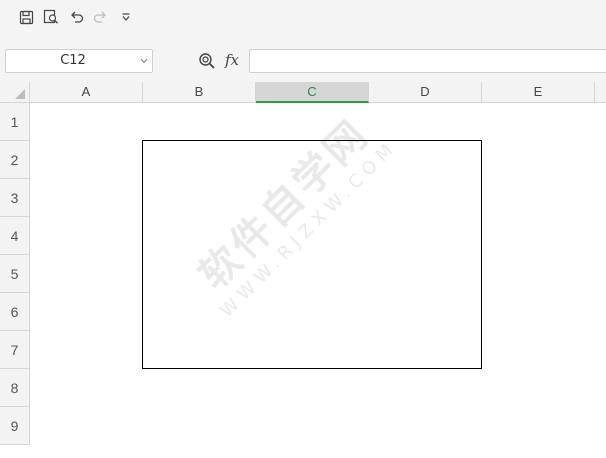 Image resolution: width=606 pixels, height=458 pixels. What do you see at coordinates (15, 236) in the screenshot?
I see `row-header-4: 4` at bounding box center [15, 236].